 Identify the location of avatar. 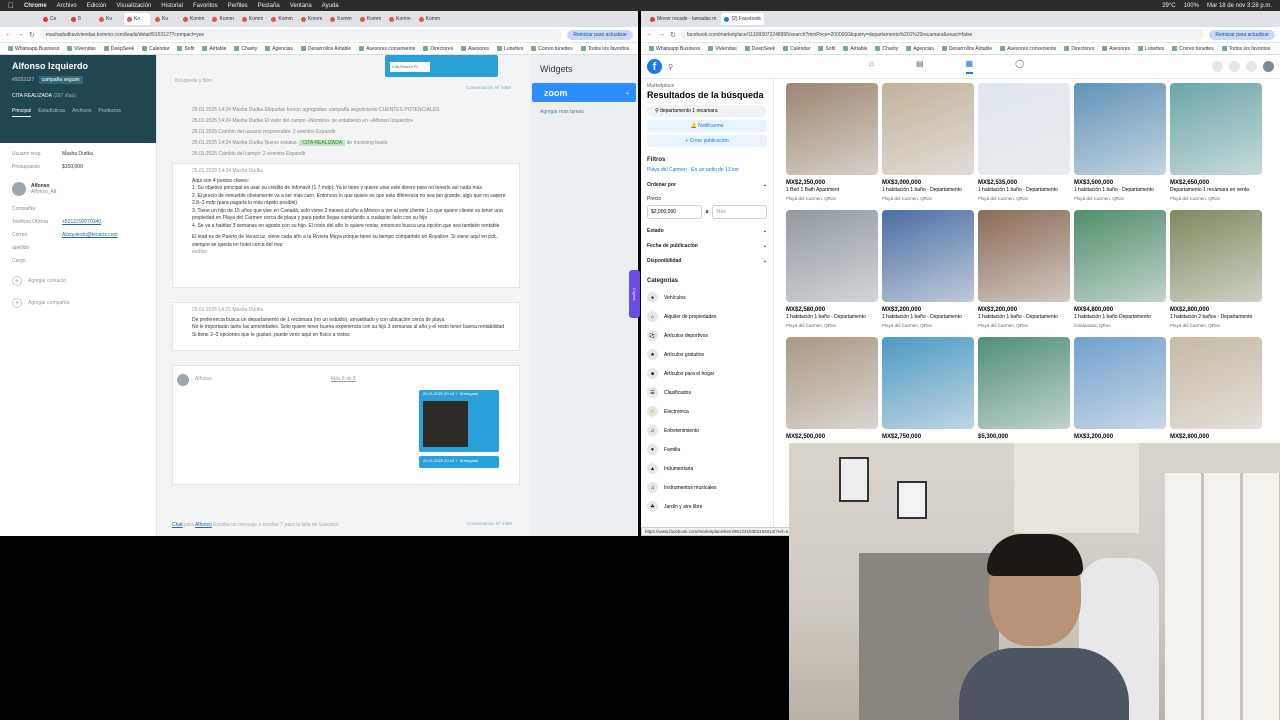
(1268, 66).